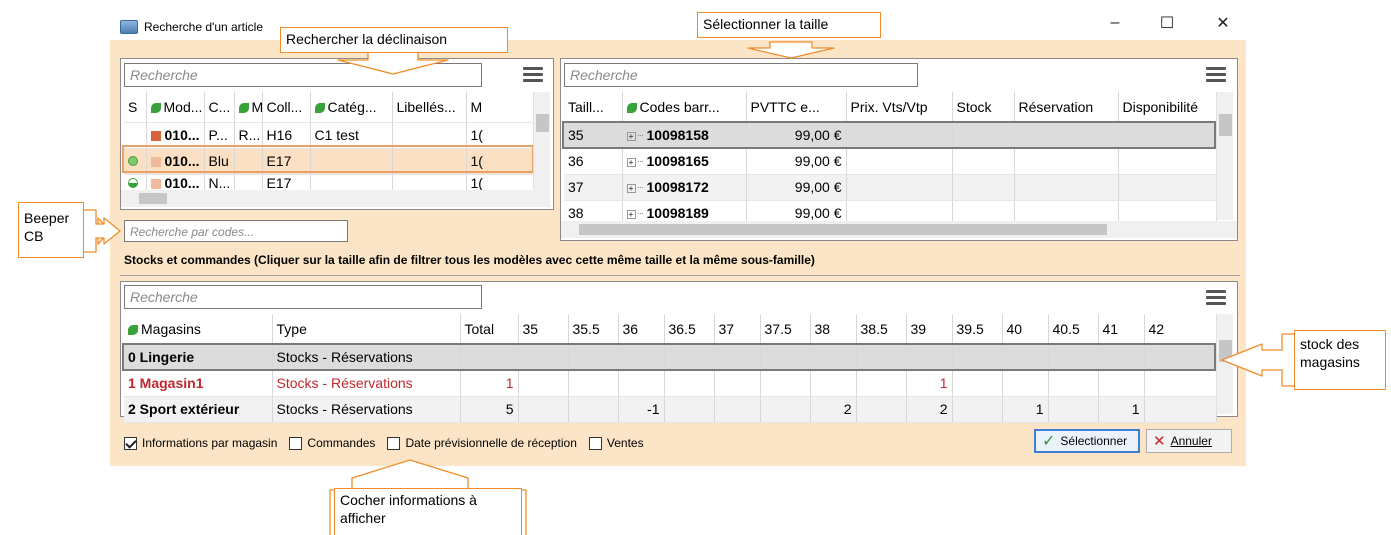 Image resolution: width=1391 pixels, height=535 pixels. What do you see at coordinates (51, 230) in the screenshot?
I see `callout-beeper: Beeper CB` at bounding box center [51, 230].